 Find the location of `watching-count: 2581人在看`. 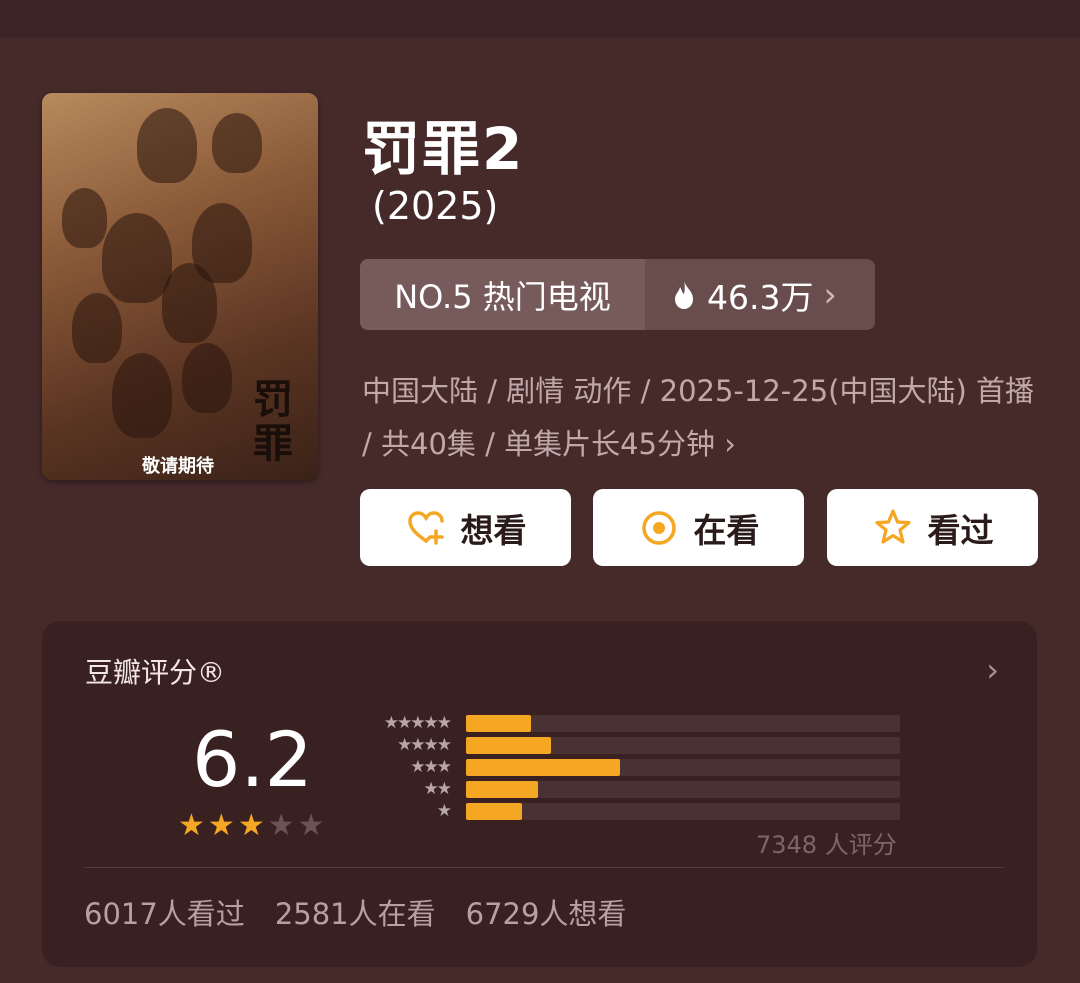

watching-count: 2581人在看 is located at coordinates (355, 914).